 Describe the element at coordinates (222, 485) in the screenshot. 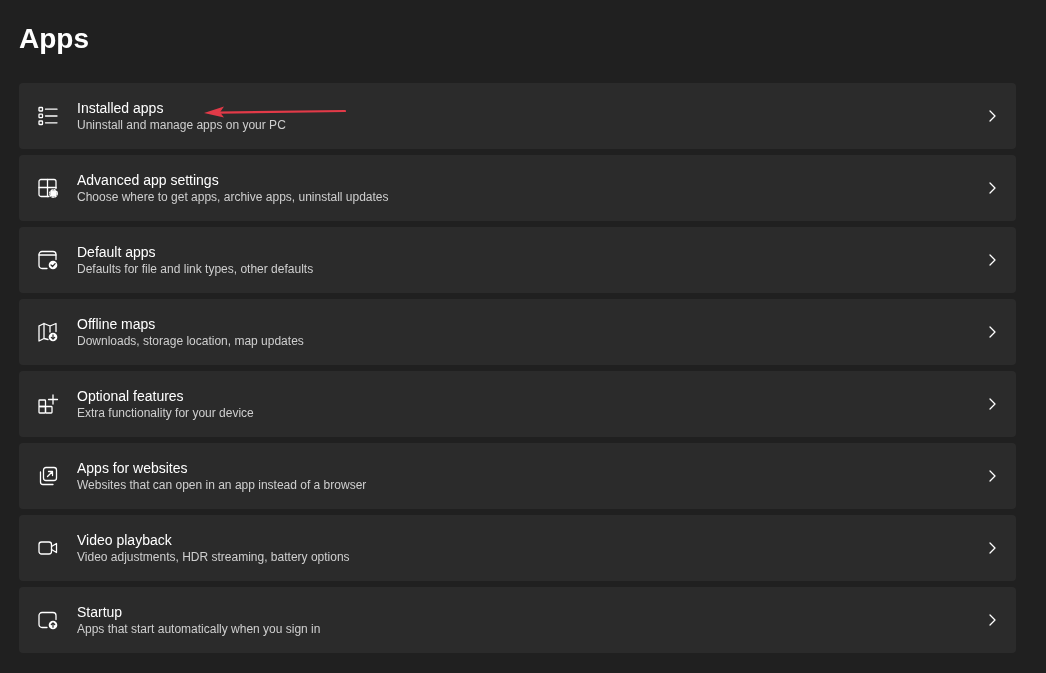

I see `item-description: Websites that can open in an app instead of a browser` at that location.